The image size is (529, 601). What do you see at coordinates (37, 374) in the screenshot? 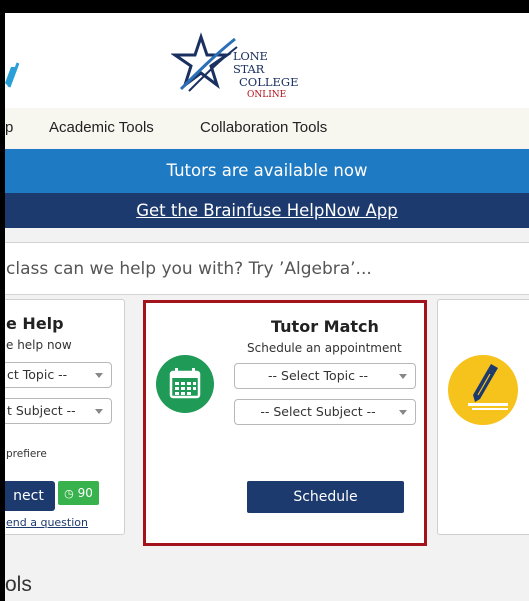
I see `live-topic-select-value: ct Topic --` at bounding box center [37, 374].